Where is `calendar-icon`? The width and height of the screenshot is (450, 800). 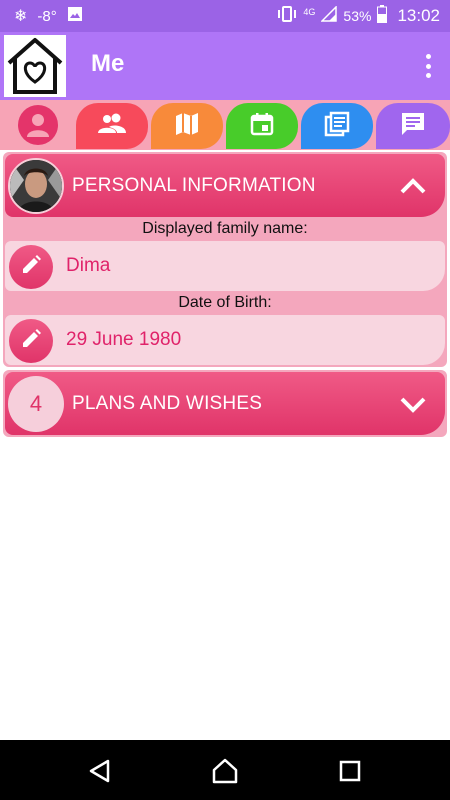 calendar-icon is located at coordinates (262, 126).